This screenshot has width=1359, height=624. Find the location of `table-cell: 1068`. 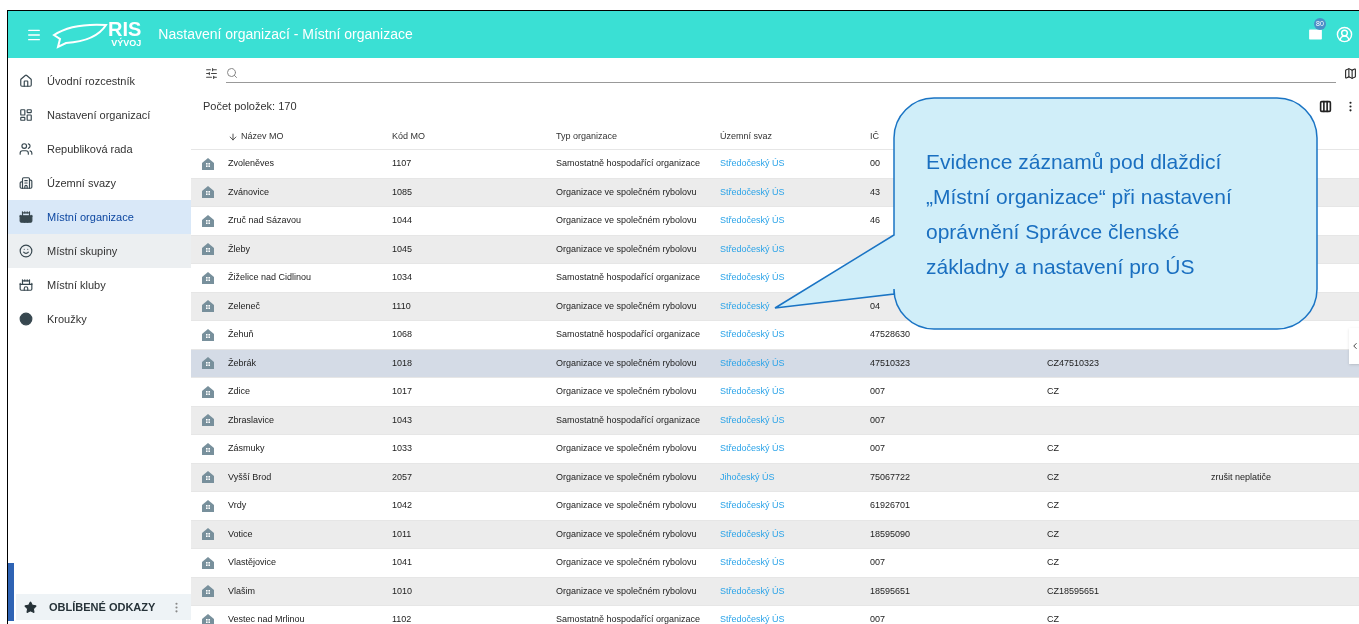

table-cell: 1068 is located at coordinates (402, 334).